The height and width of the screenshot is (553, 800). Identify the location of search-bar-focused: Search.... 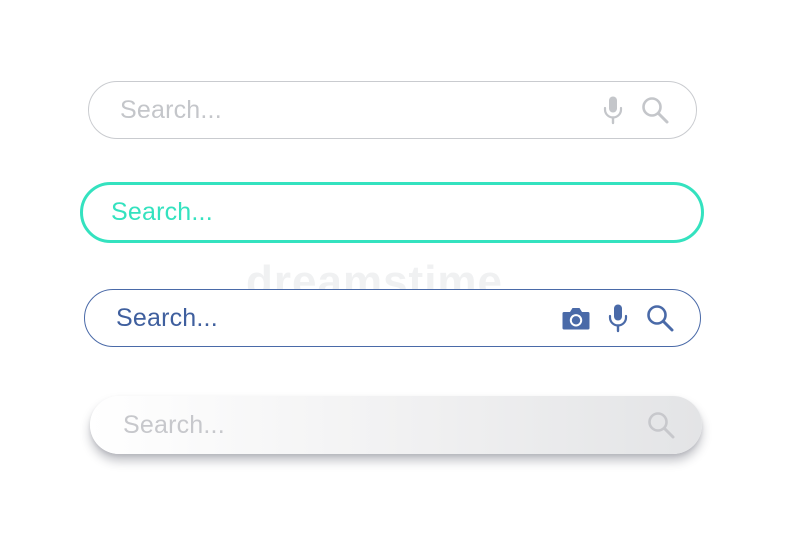
(392, 212).